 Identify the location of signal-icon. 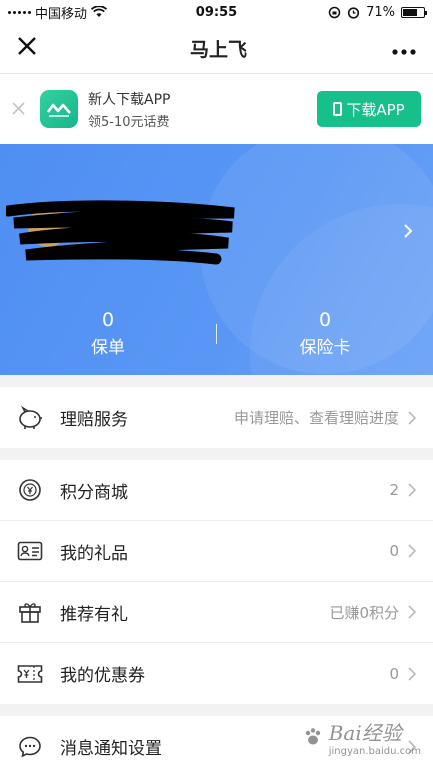
(19, 12).